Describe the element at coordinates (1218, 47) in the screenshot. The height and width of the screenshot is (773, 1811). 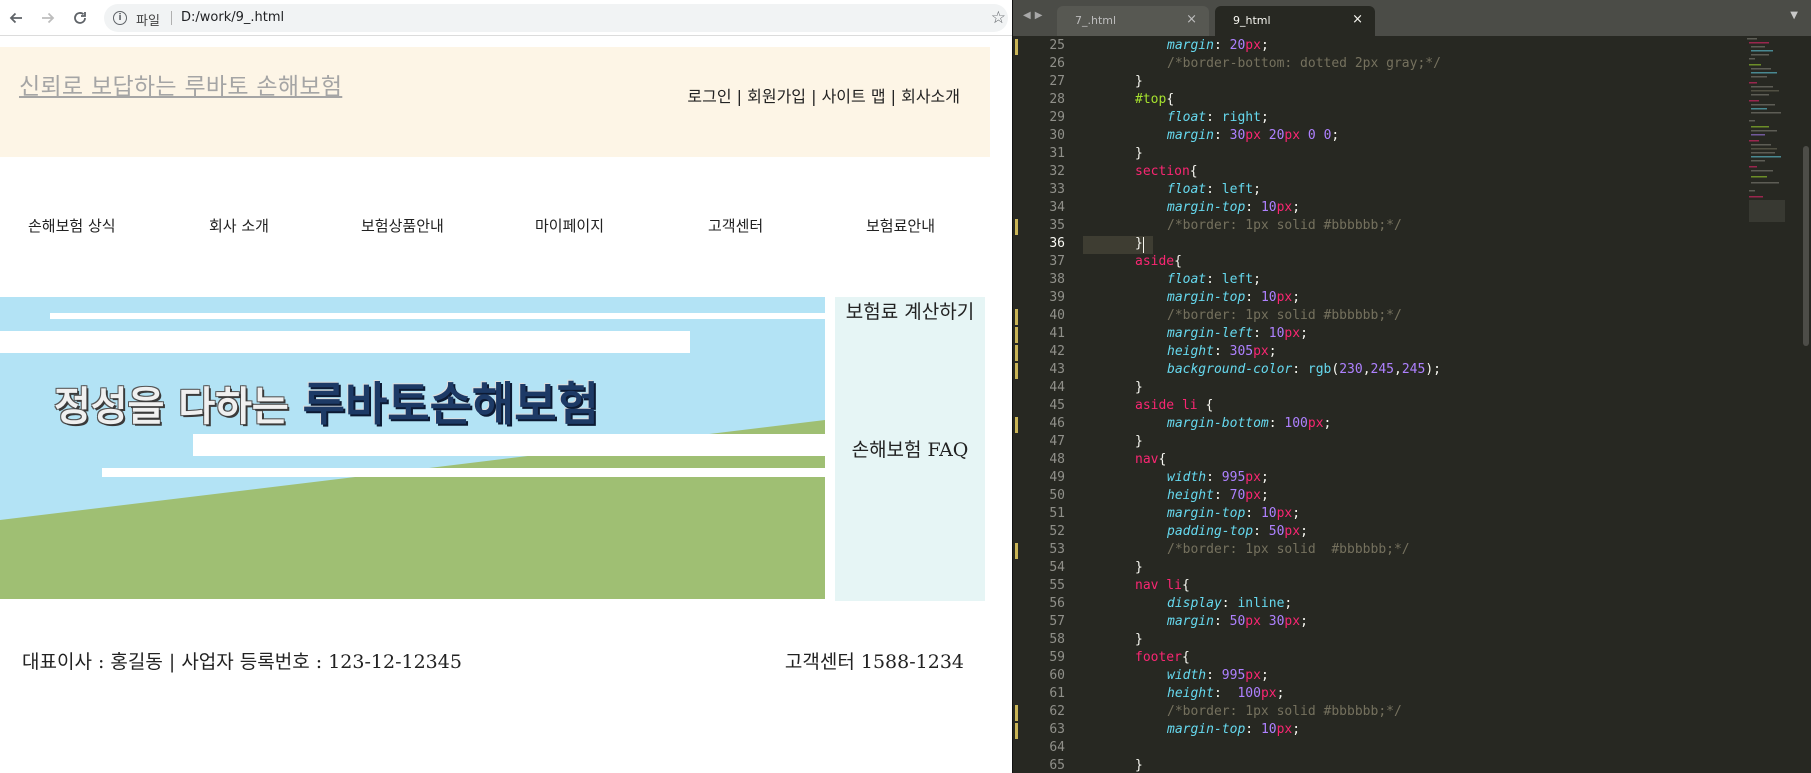
I see `code-line: margin: 20px;` at that location.